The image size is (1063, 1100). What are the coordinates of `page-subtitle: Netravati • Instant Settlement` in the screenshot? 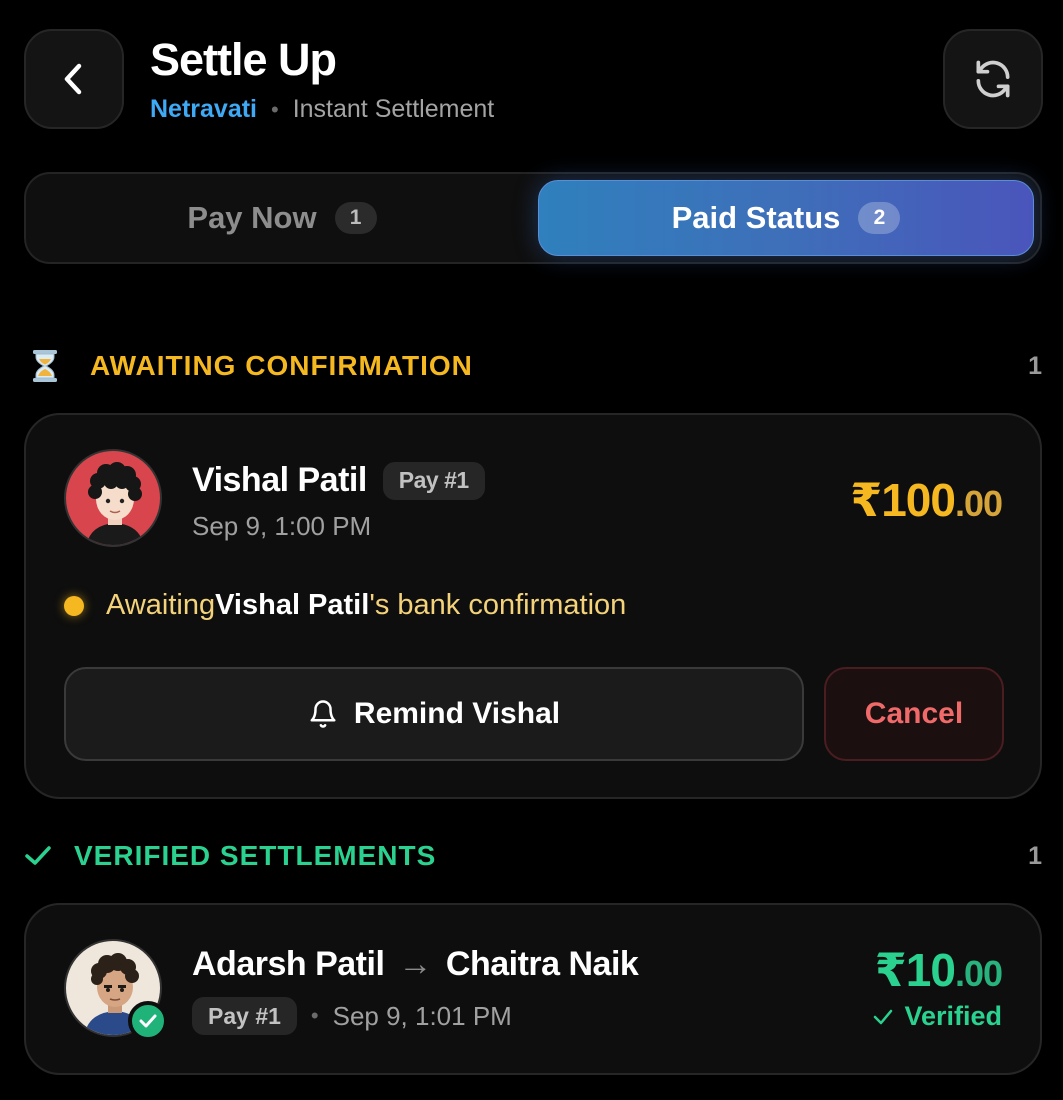 It's located at (322, 109).